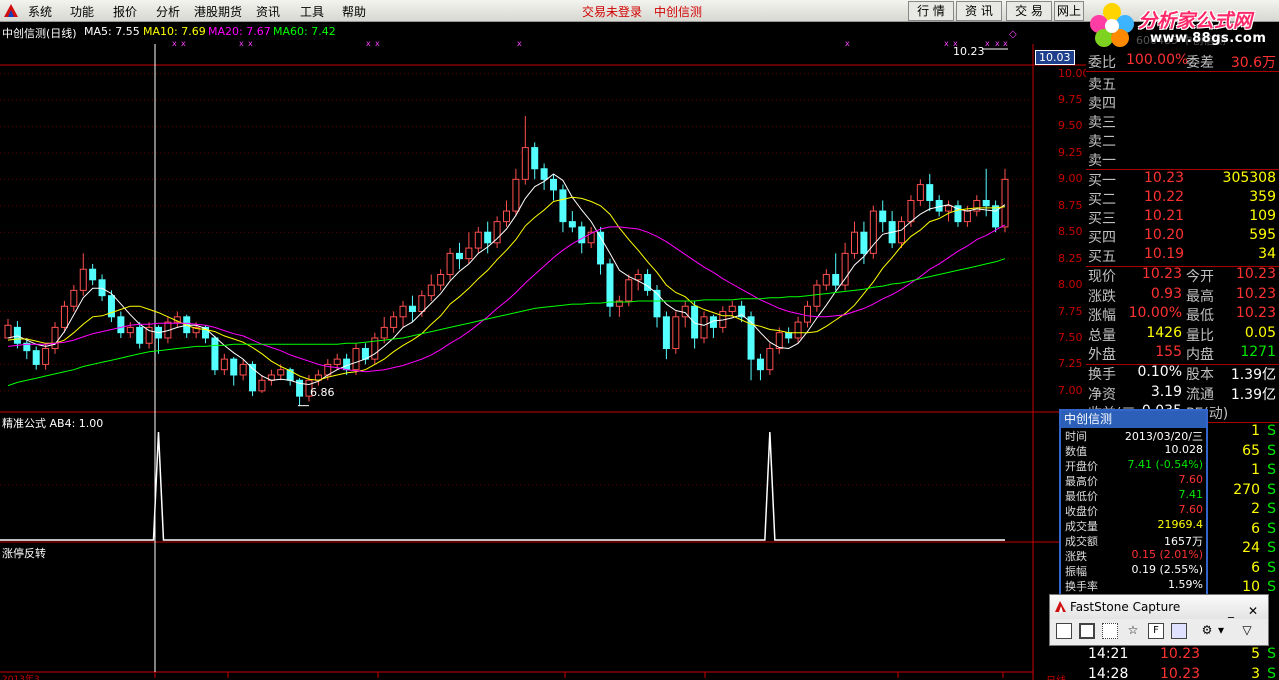 Image resolution: width=1279 pixels, height=680 pixels. What do you see at coordinates (1087, 631) in the screenshot?
I see `capture-object-icon` at bounding box center [1087, 631].